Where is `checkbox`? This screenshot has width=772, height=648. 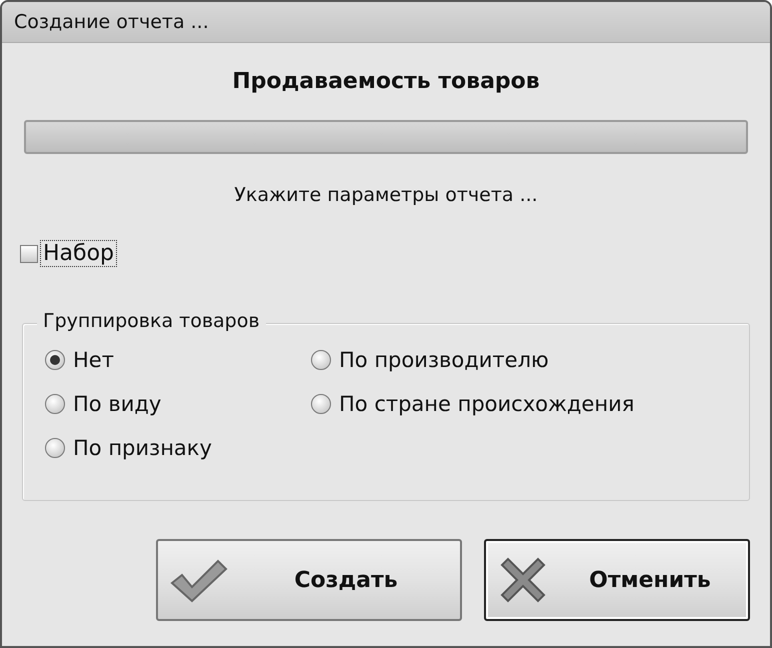 checkbox is located at coordinates (29, 253).